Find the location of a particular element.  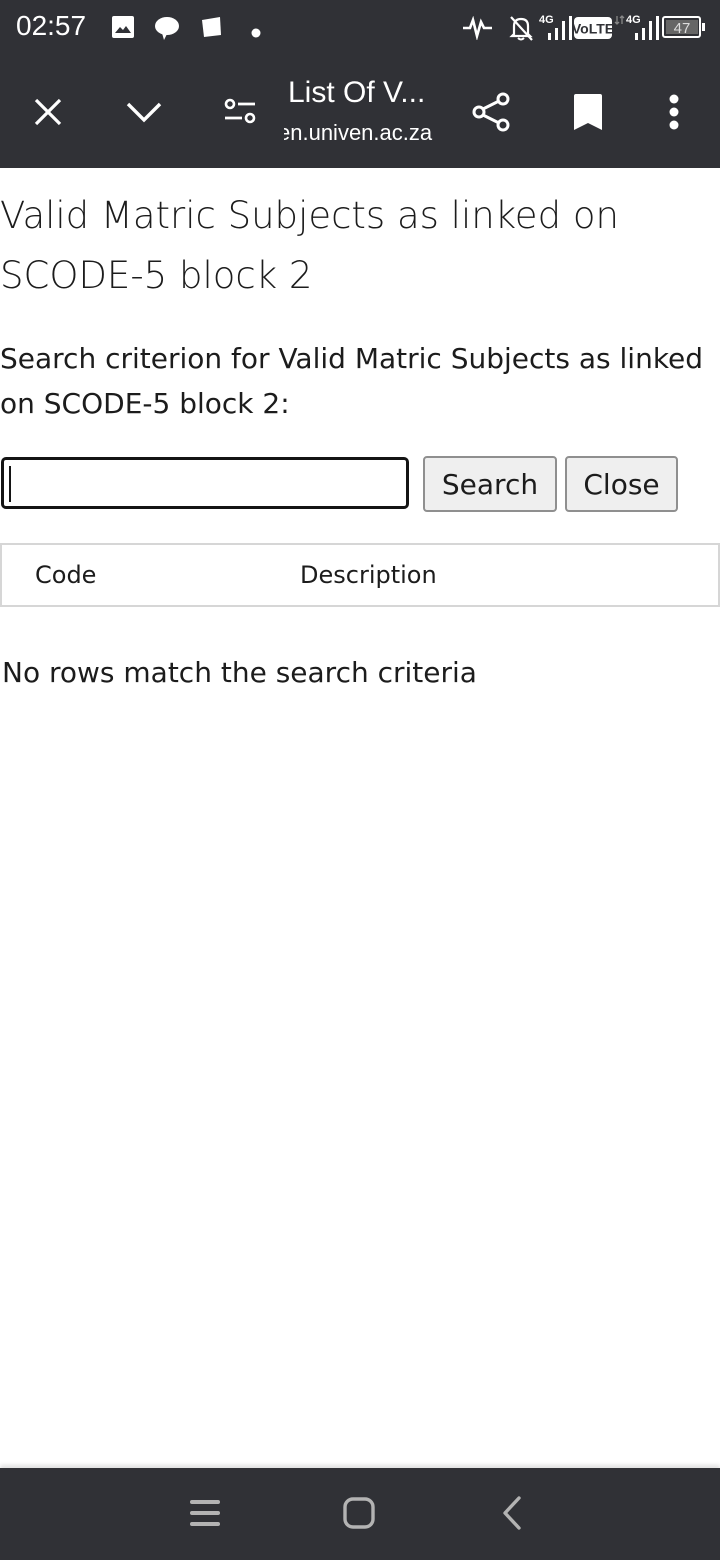

search-button: Search is located at coordinates (490, 484).